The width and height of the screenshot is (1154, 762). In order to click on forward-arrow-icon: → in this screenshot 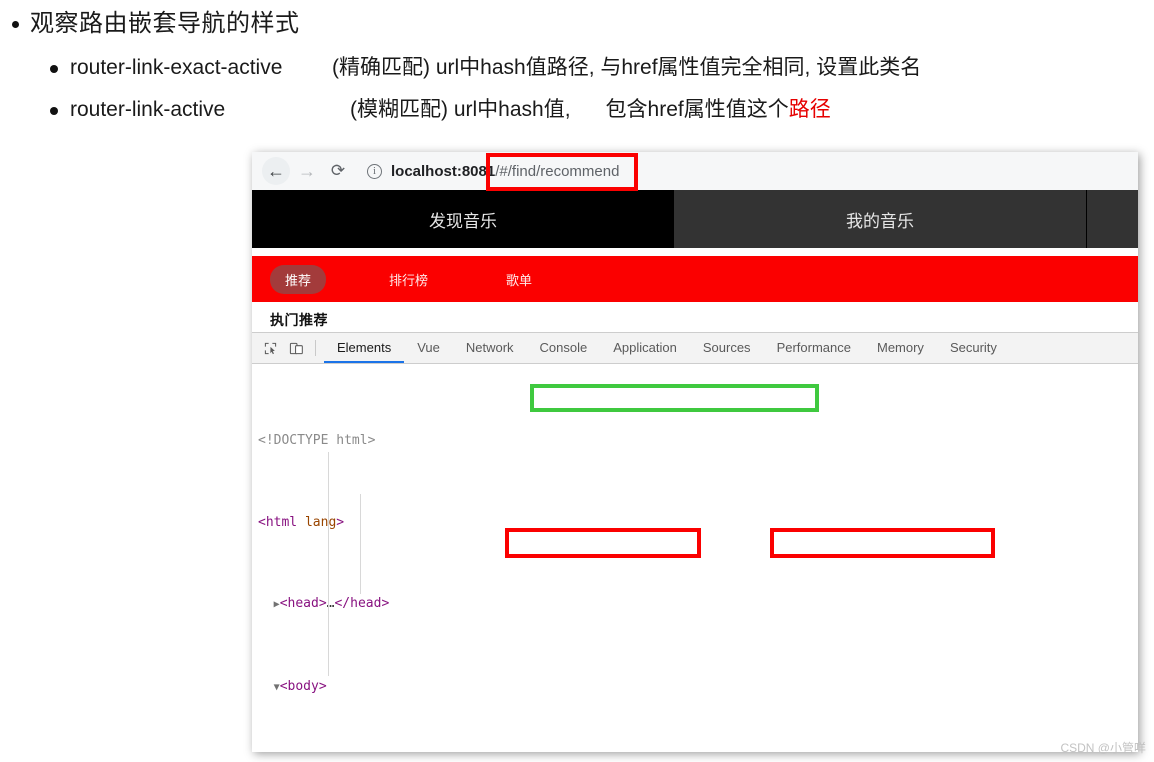, I will do `click(307, 171)`.